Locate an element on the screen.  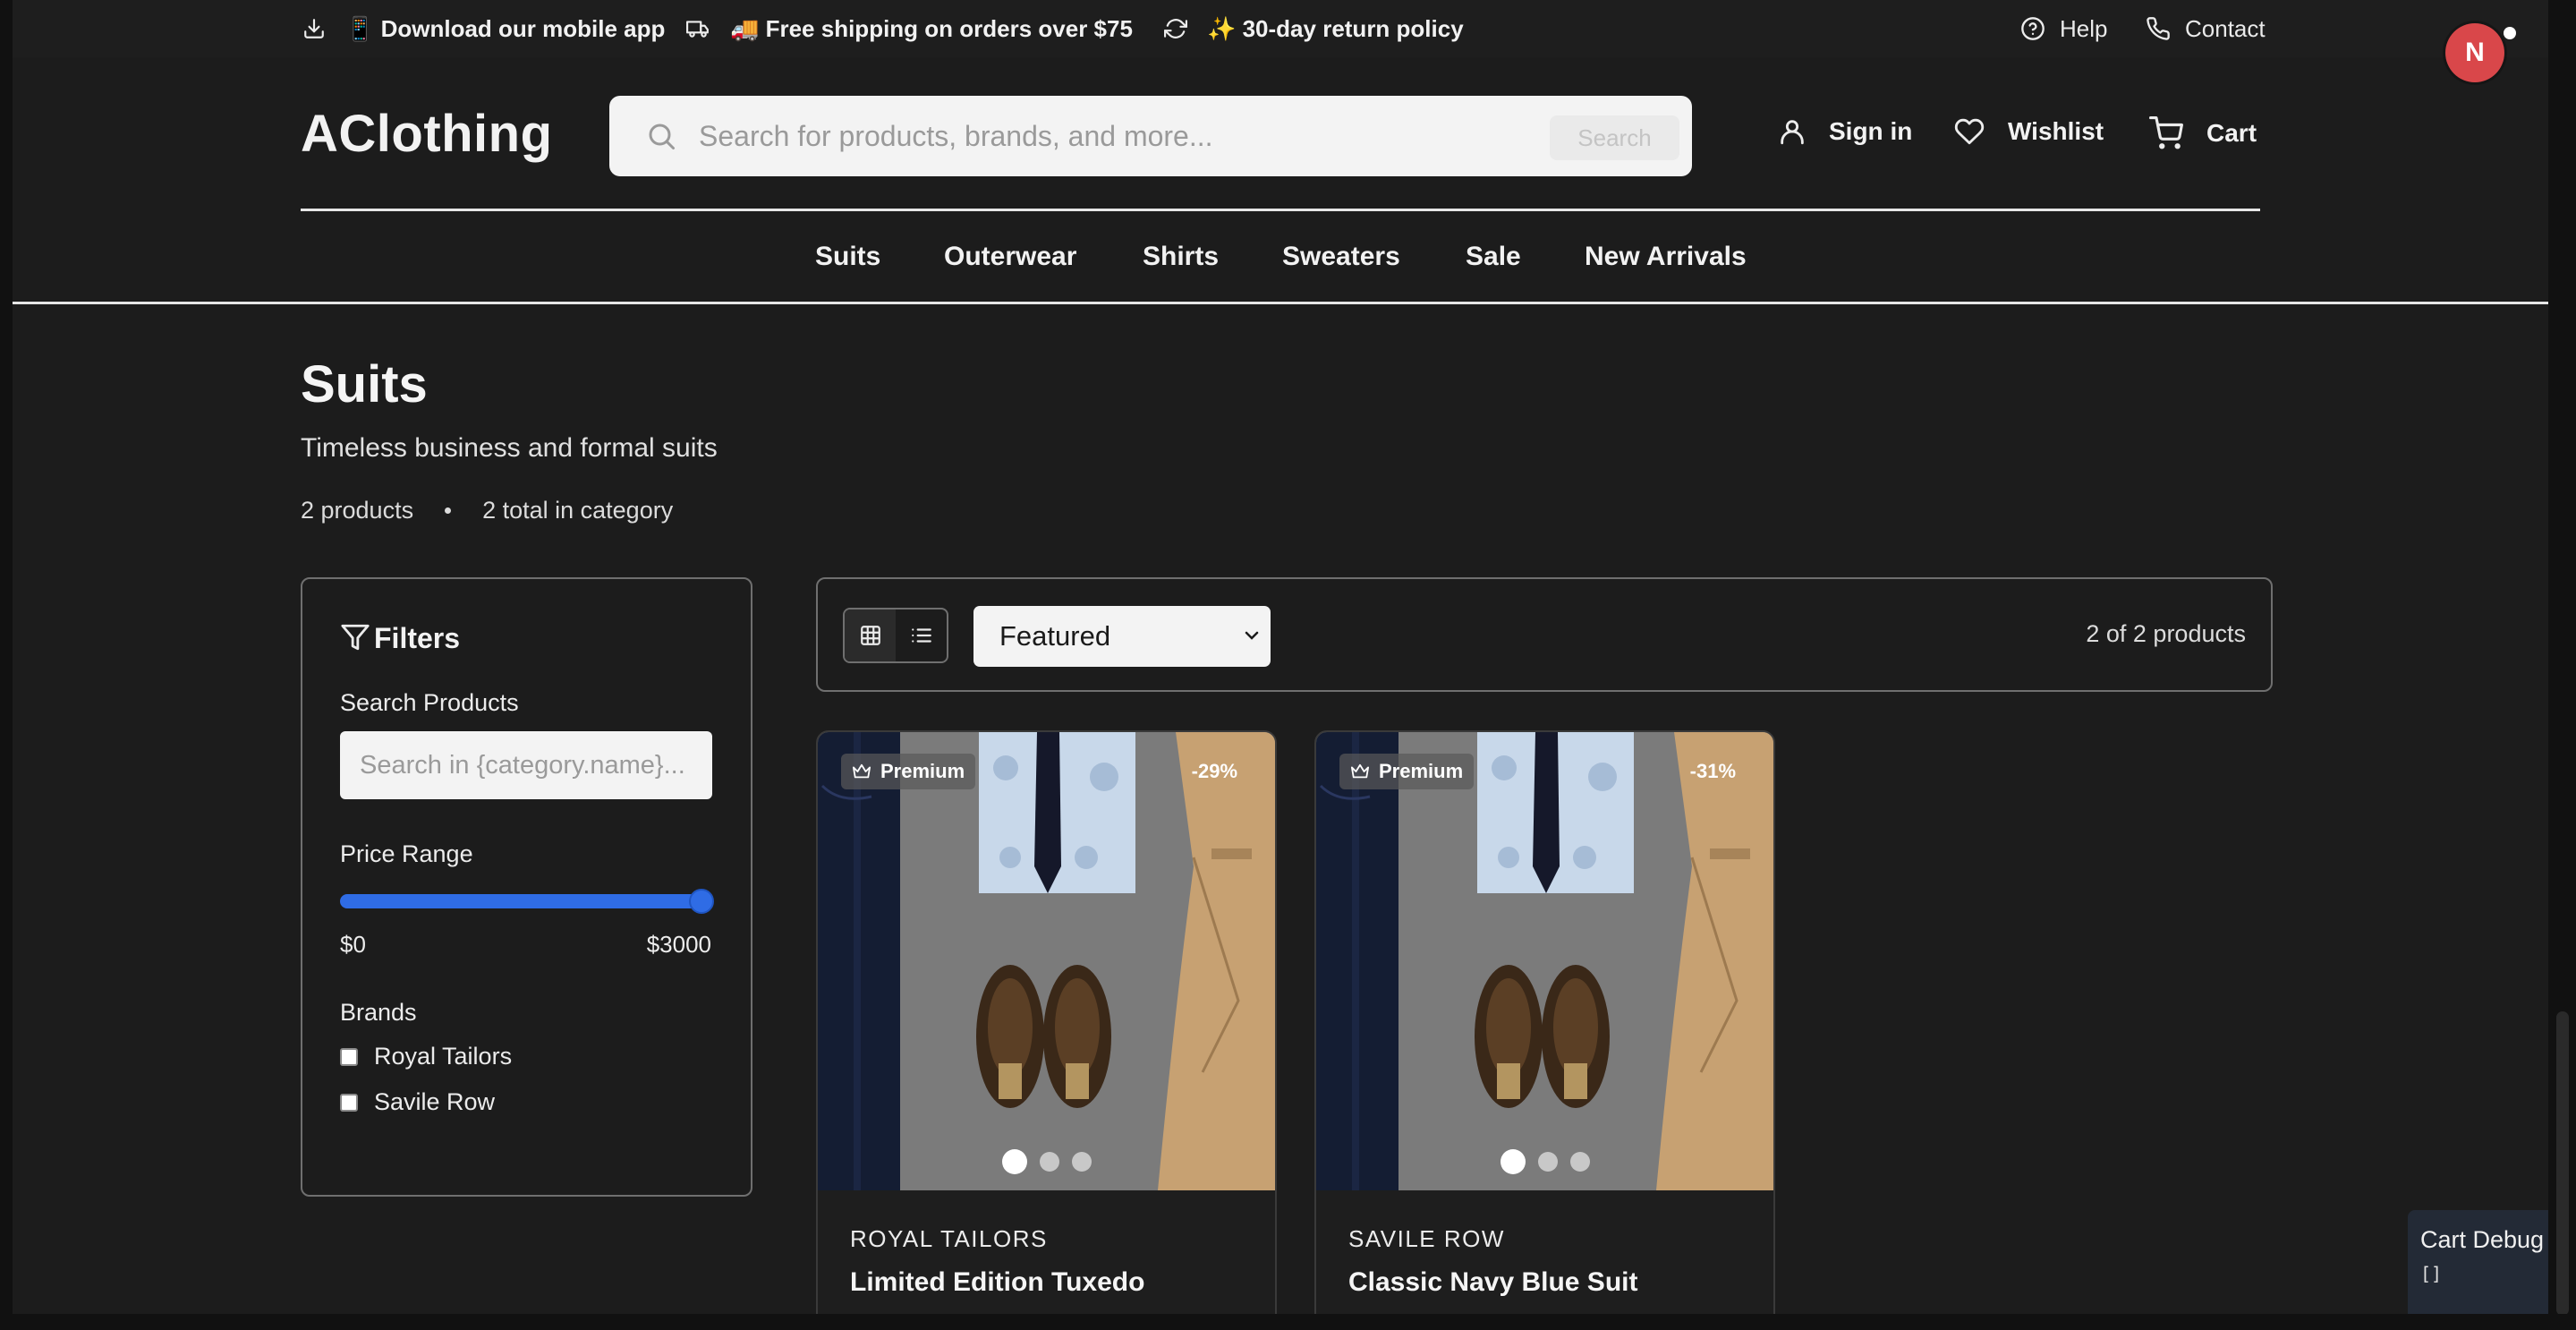
category-description: Timeless business and formal suits is located at coordinates (509, 448).